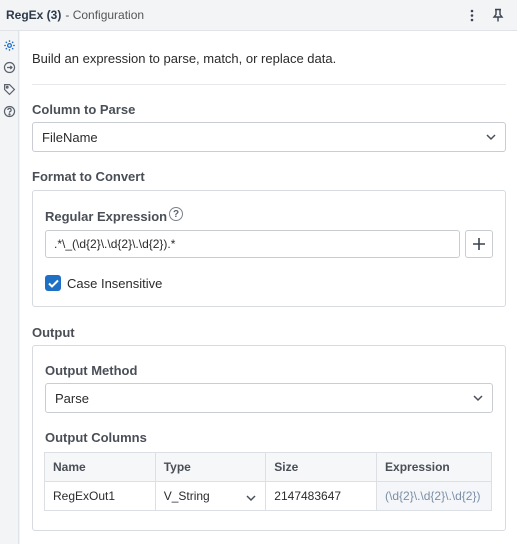 The width and height of the screenshot is (517, 544). I want to click on column-to-parse-label: Column to Parse, so click(84, 109).